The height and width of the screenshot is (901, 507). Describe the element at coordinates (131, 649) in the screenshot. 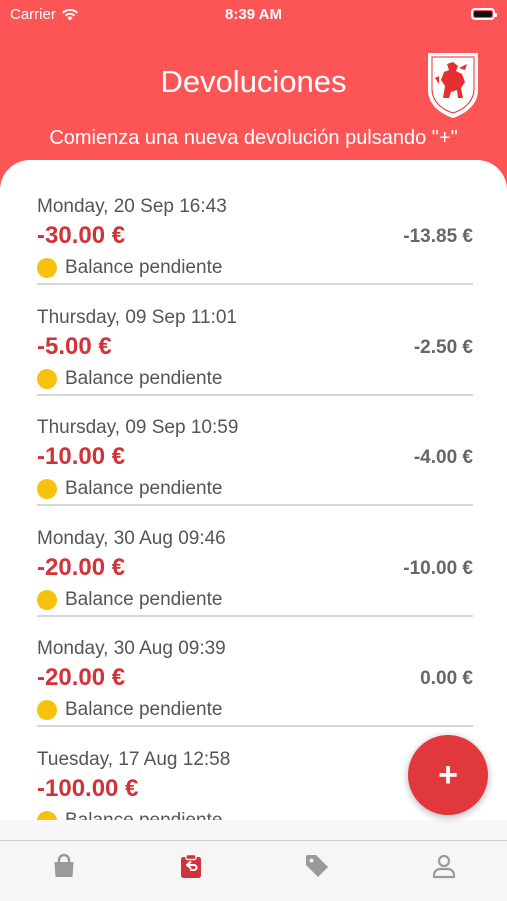

I see `return-date: Monday, 30 Aug 09:39` at that location.